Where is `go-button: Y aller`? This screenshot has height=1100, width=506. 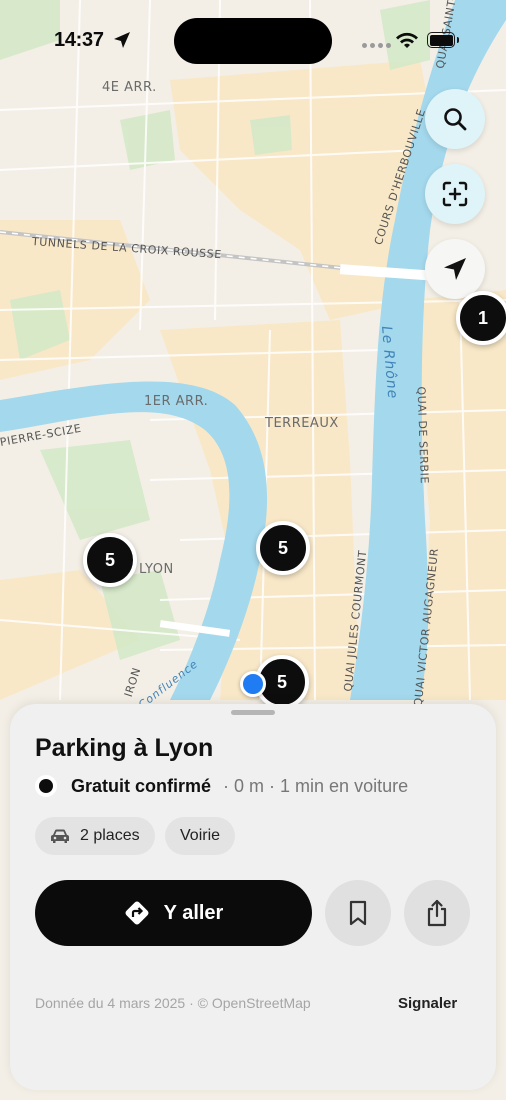 go-button: Y aller is located at coordinates (173, 913).